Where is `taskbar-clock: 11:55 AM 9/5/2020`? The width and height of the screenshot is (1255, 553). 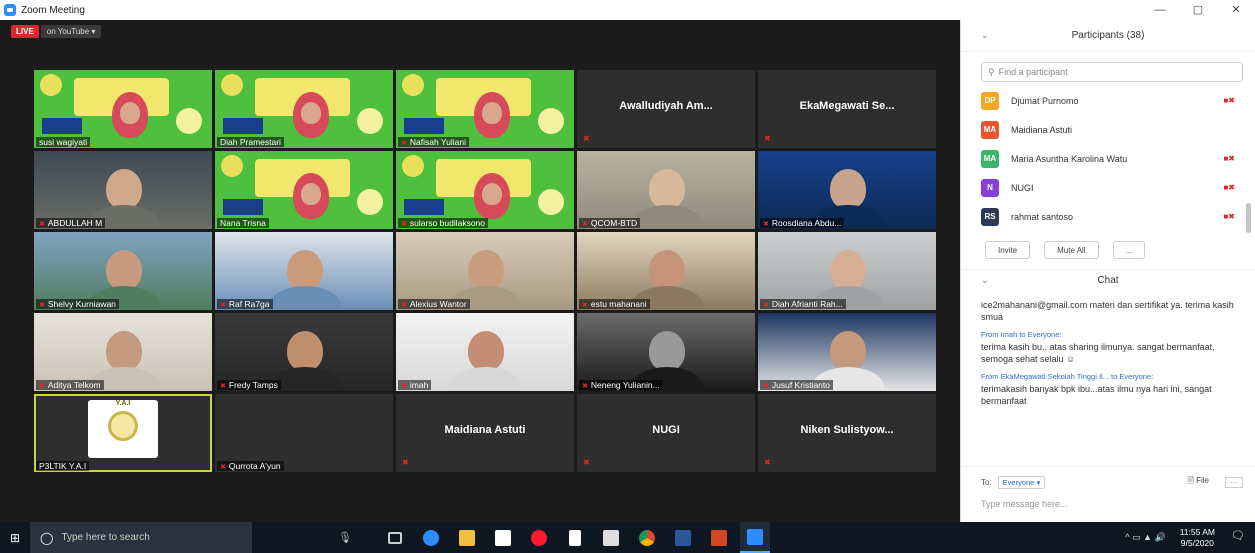 taskbar-clock: 11:55 AM 9/5/2020 is located at coordinates (1197, 538).